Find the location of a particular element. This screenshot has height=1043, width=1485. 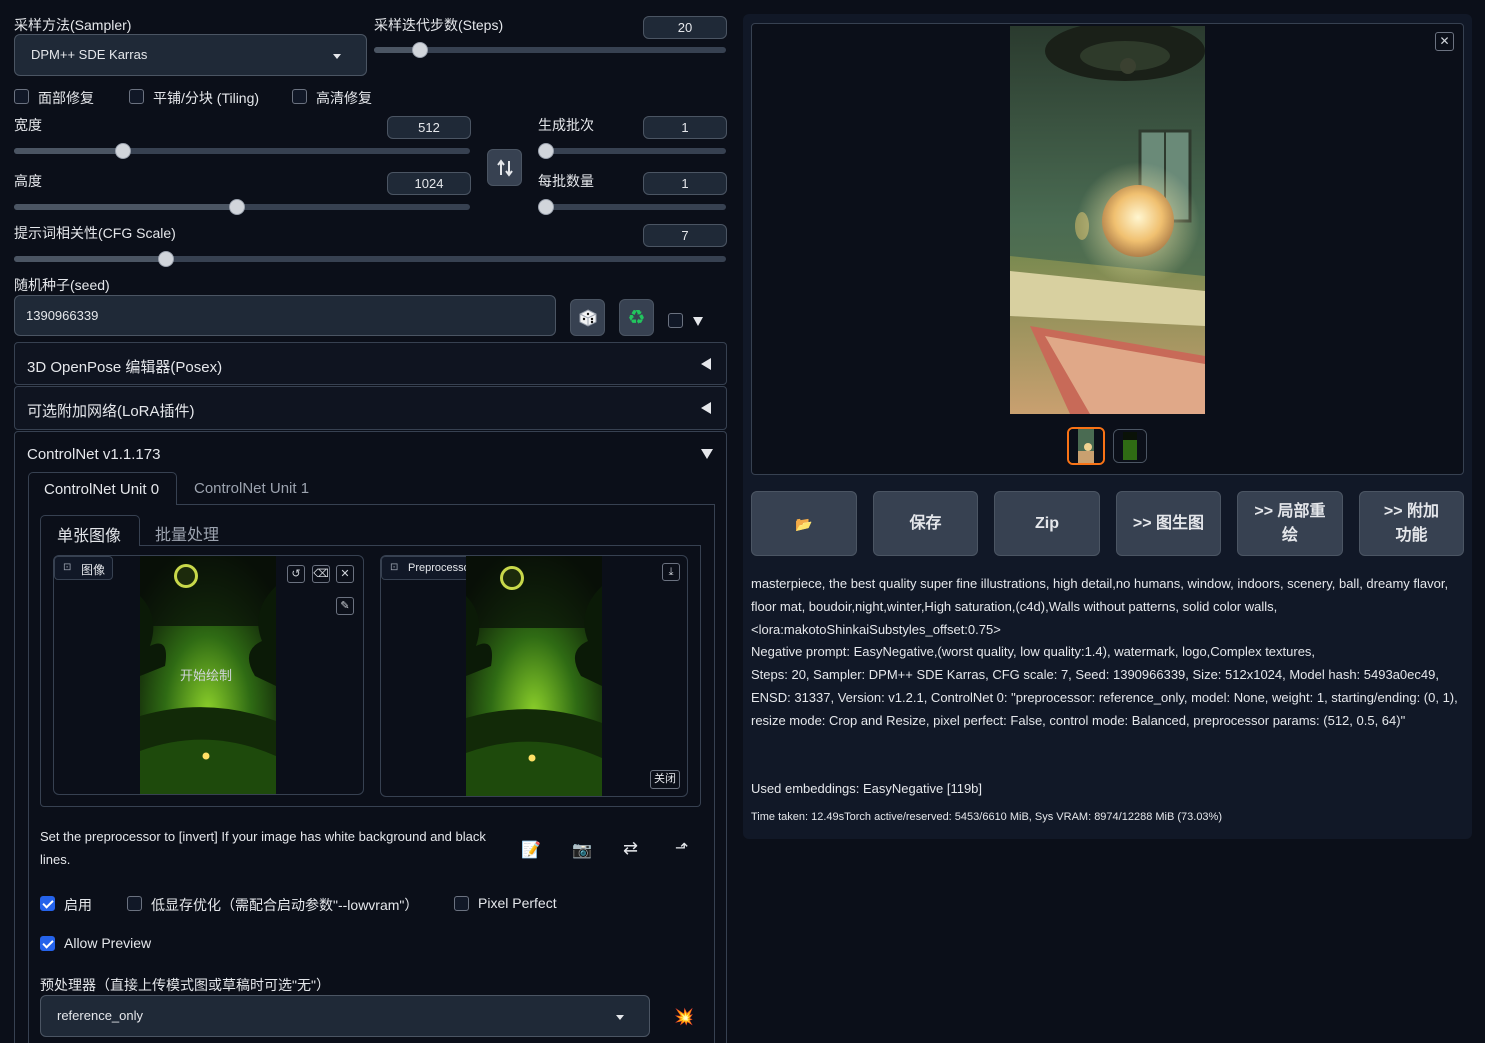

steps-slider-thumb is located at coordinates (419, 50).